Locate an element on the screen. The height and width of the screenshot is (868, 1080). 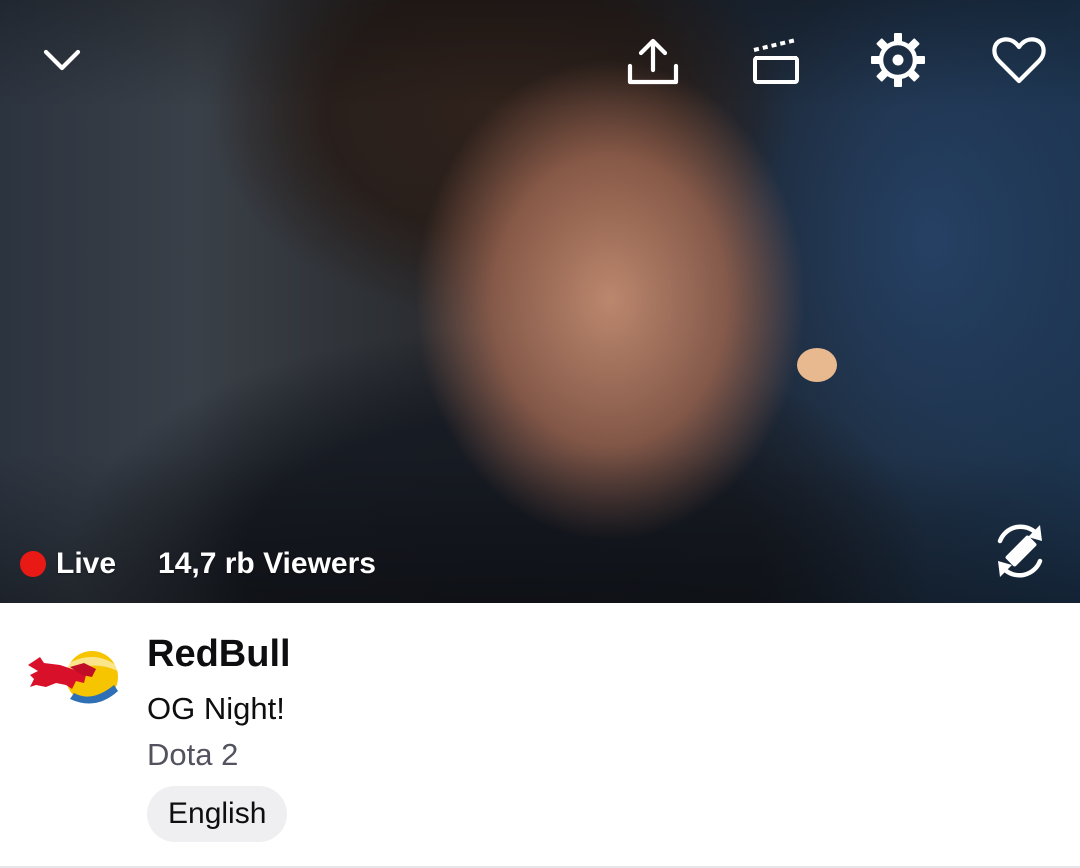
game-category: Dota 2 is located at coordinates (192, 755).